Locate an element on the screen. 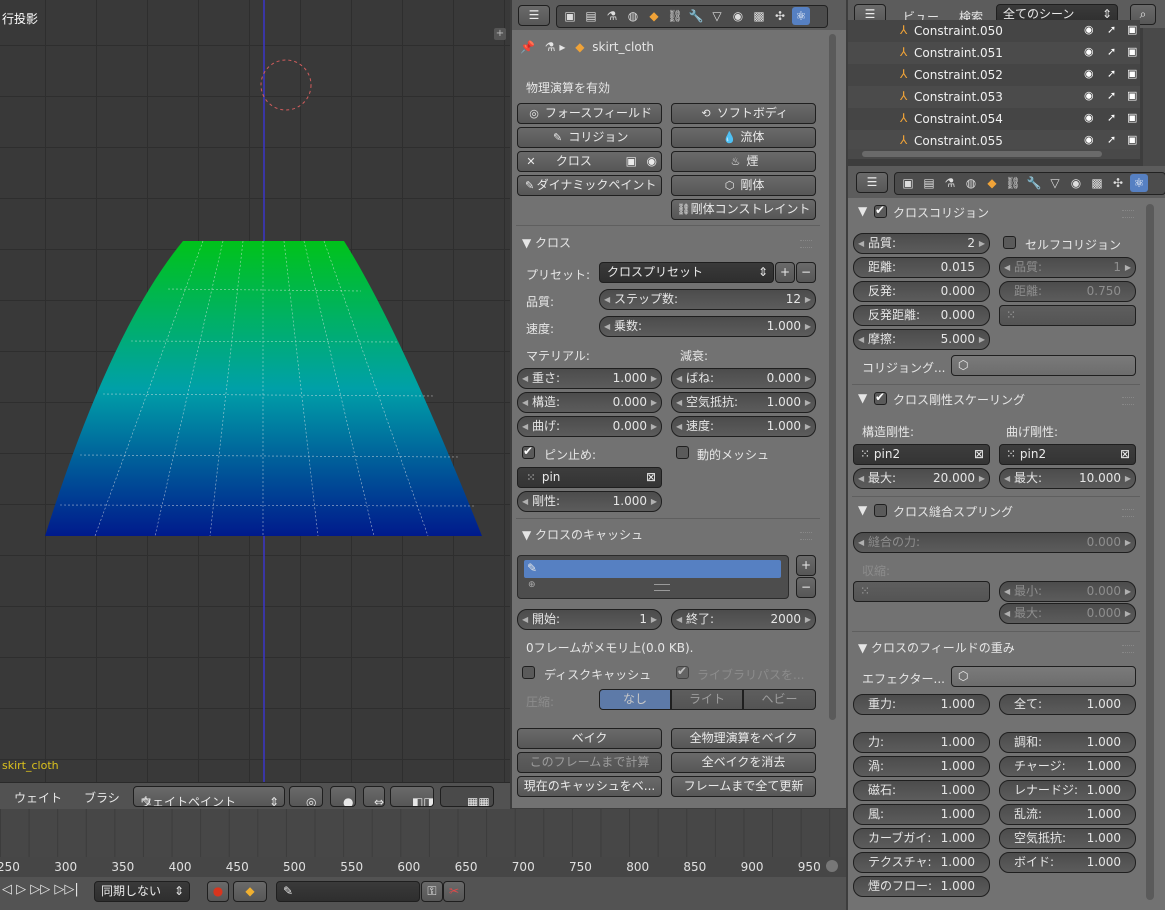 The width and height of the screenshot is (1165, 910). plus-icon: + is located at coordinates (500, 34).